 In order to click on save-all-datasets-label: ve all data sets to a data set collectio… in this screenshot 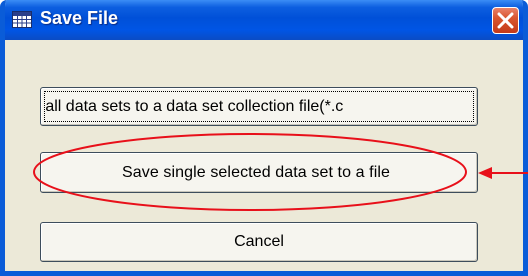, I will do `click(192, 106)`.